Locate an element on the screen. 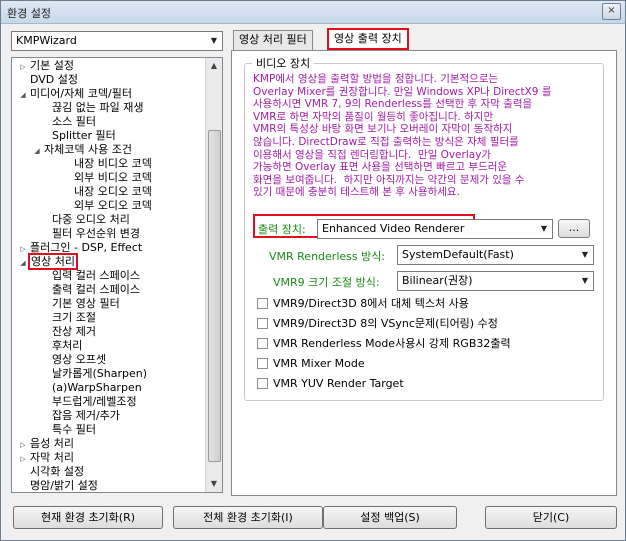 The height and width of the screenshot is (541, 626). checkbox-label: VMR9/Direct3D 8에서 대체 텍스처 사용 is located at coordinates (371, 303).